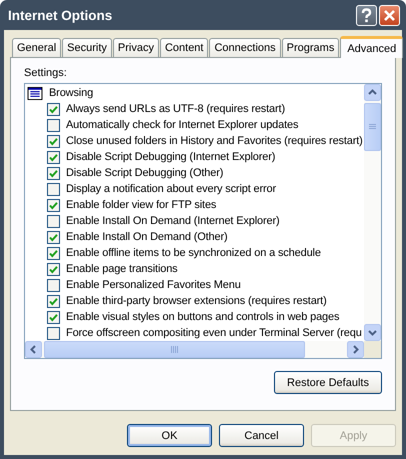 The image size is (406, 459). What do you see at coordinates (61, 15) in the screenshot?
I see `window-title: Internet Options` at bounding box center [61, 15].